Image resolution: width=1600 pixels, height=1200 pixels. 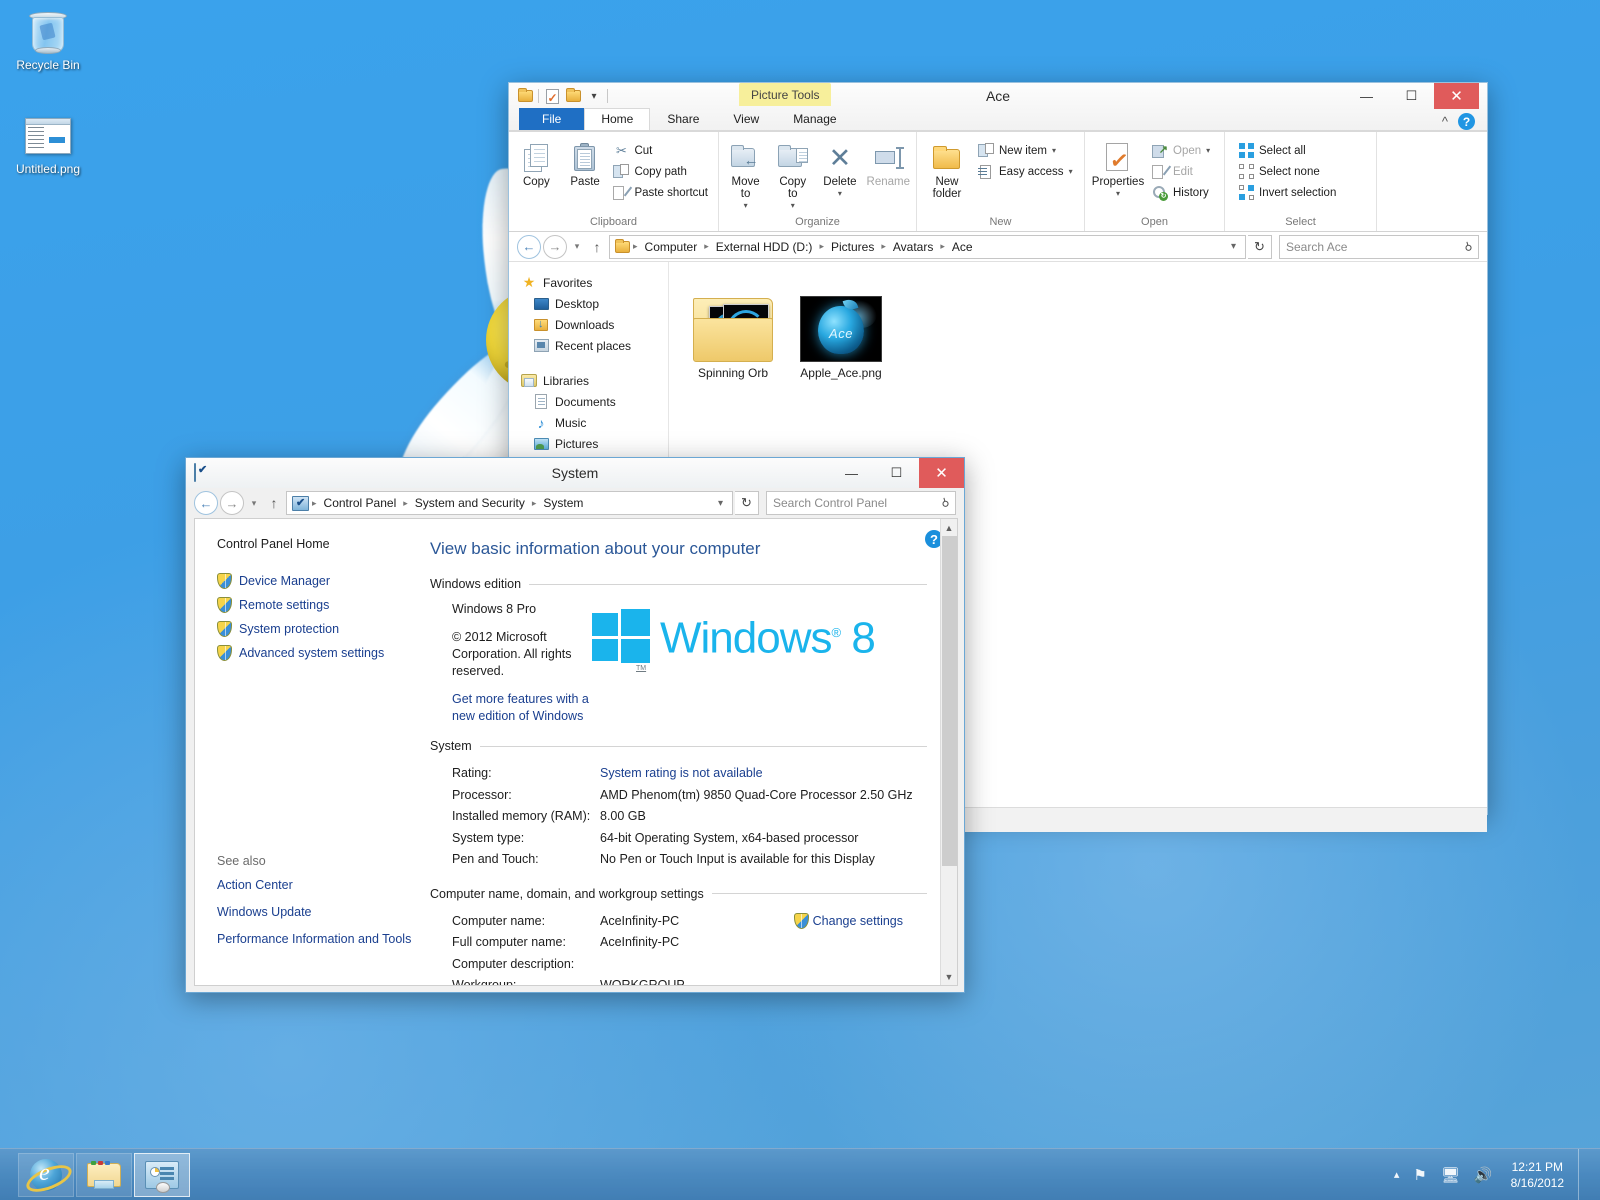 I want to click on desktop-icon-untitled-png: Untitled.png, so click(x=48, y=143).